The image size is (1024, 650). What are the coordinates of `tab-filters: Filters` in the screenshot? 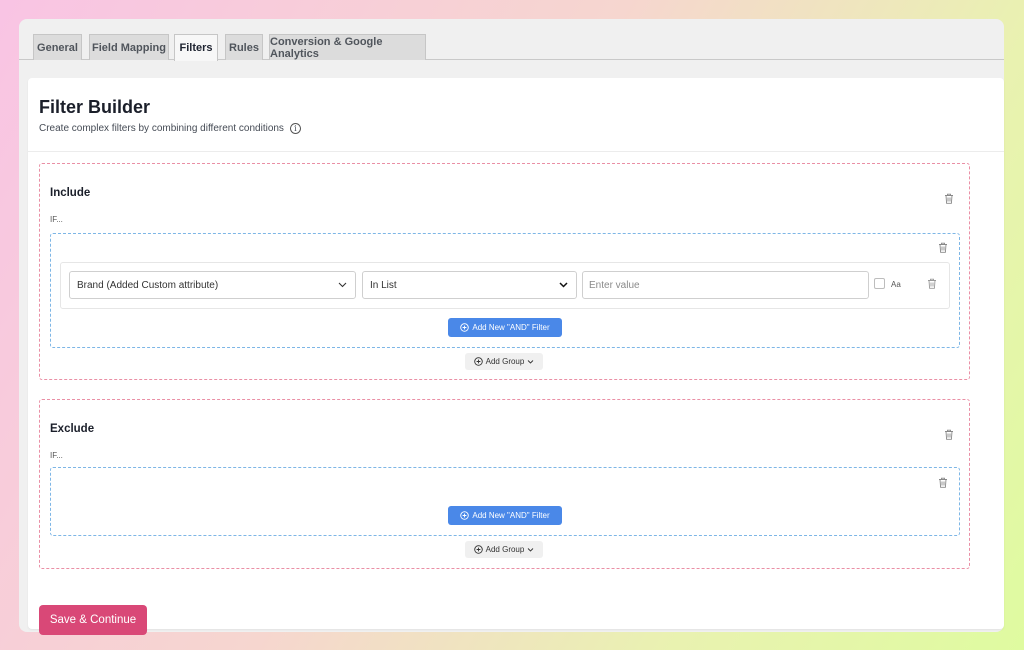 It's located at (196, 47).